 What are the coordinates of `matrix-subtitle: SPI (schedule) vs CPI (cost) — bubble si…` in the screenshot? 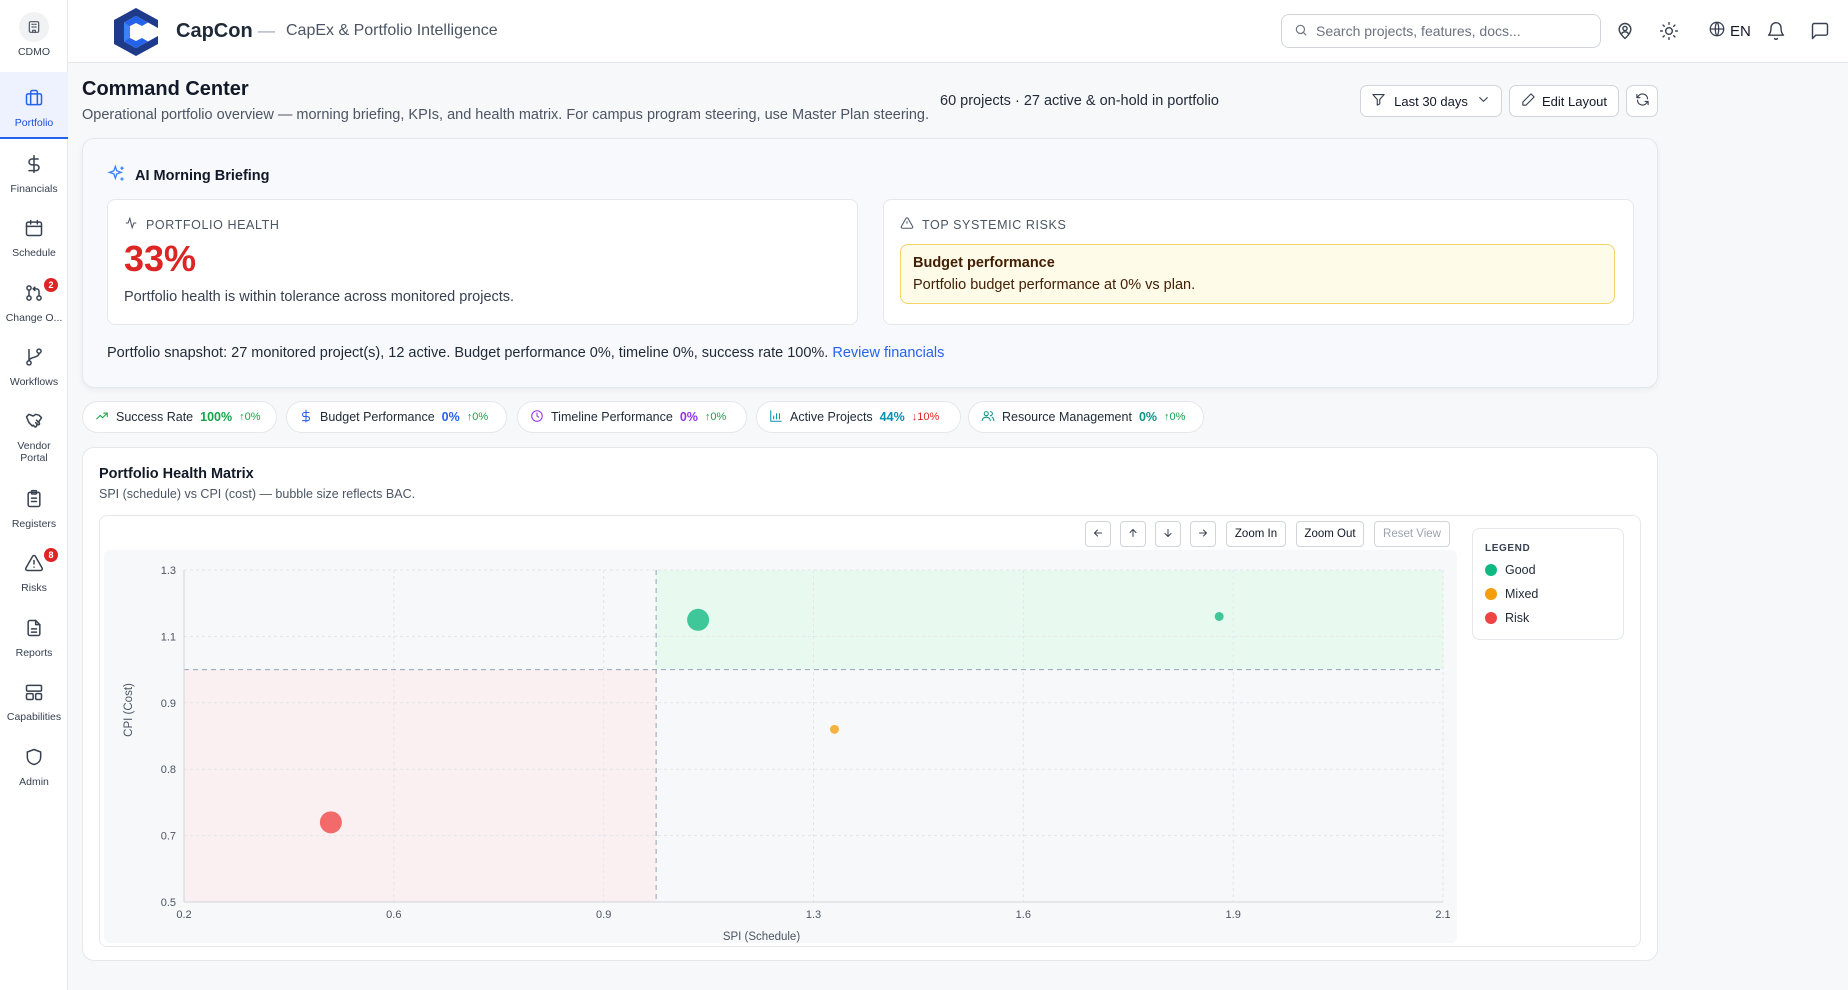 It's located at (257, 494).